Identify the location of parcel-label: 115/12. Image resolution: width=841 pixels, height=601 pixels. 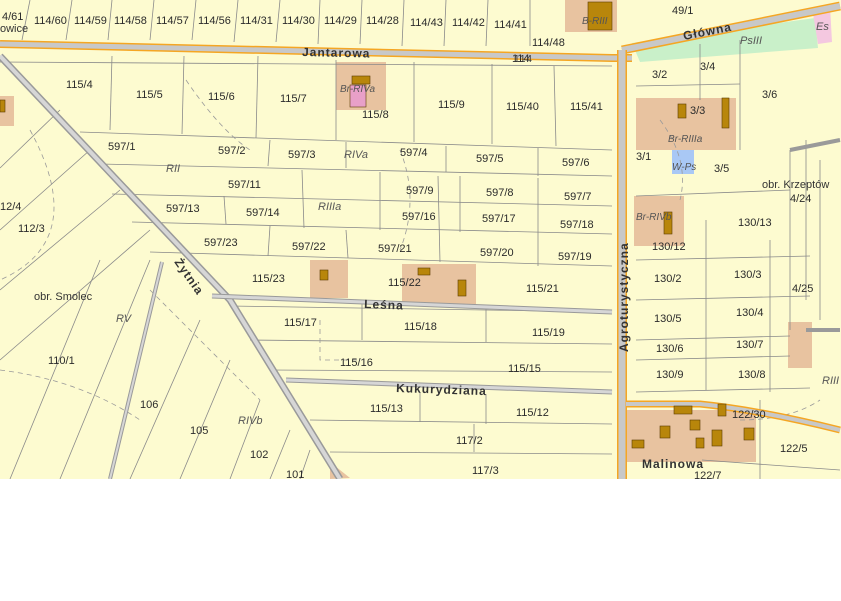
(532, 413).